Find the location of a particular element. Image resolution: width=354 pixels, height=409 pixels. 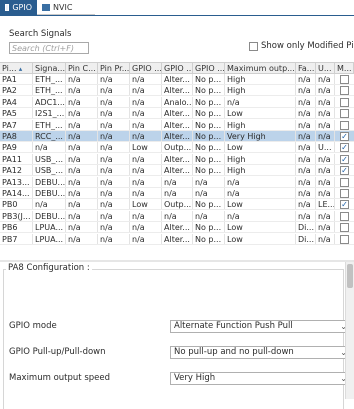

max-speed-select: Very High ⌄ is located at coordinates (260, 378).